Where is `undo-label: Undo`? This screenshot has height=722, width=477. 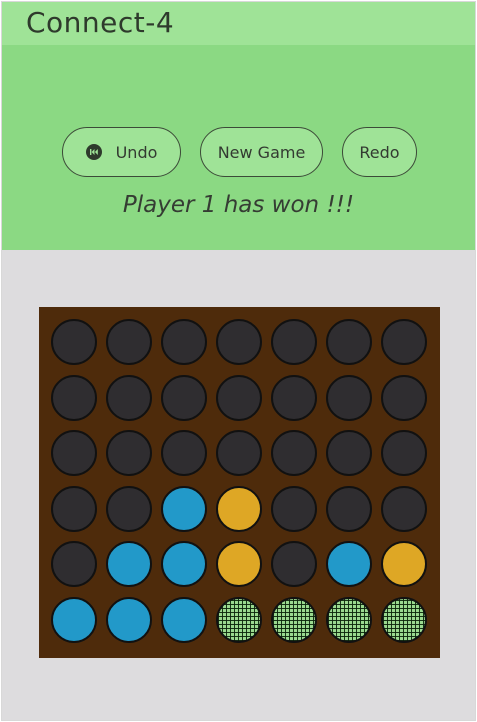
undo-label: Undo is located at coordinates (136, 152).